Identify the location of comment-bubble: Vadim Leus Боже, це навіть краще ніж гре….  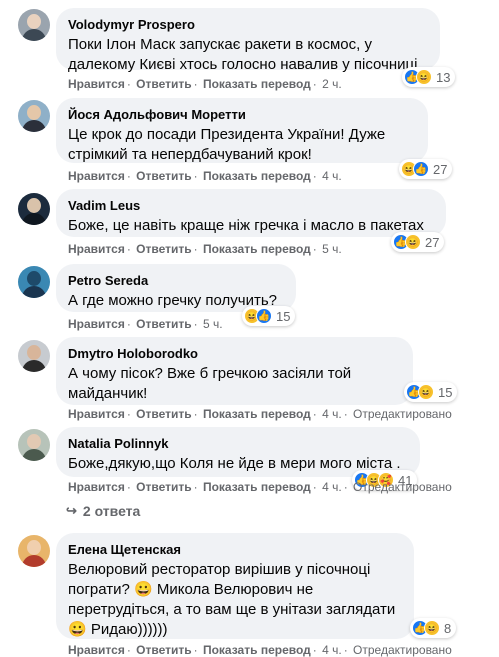
(251, 213).